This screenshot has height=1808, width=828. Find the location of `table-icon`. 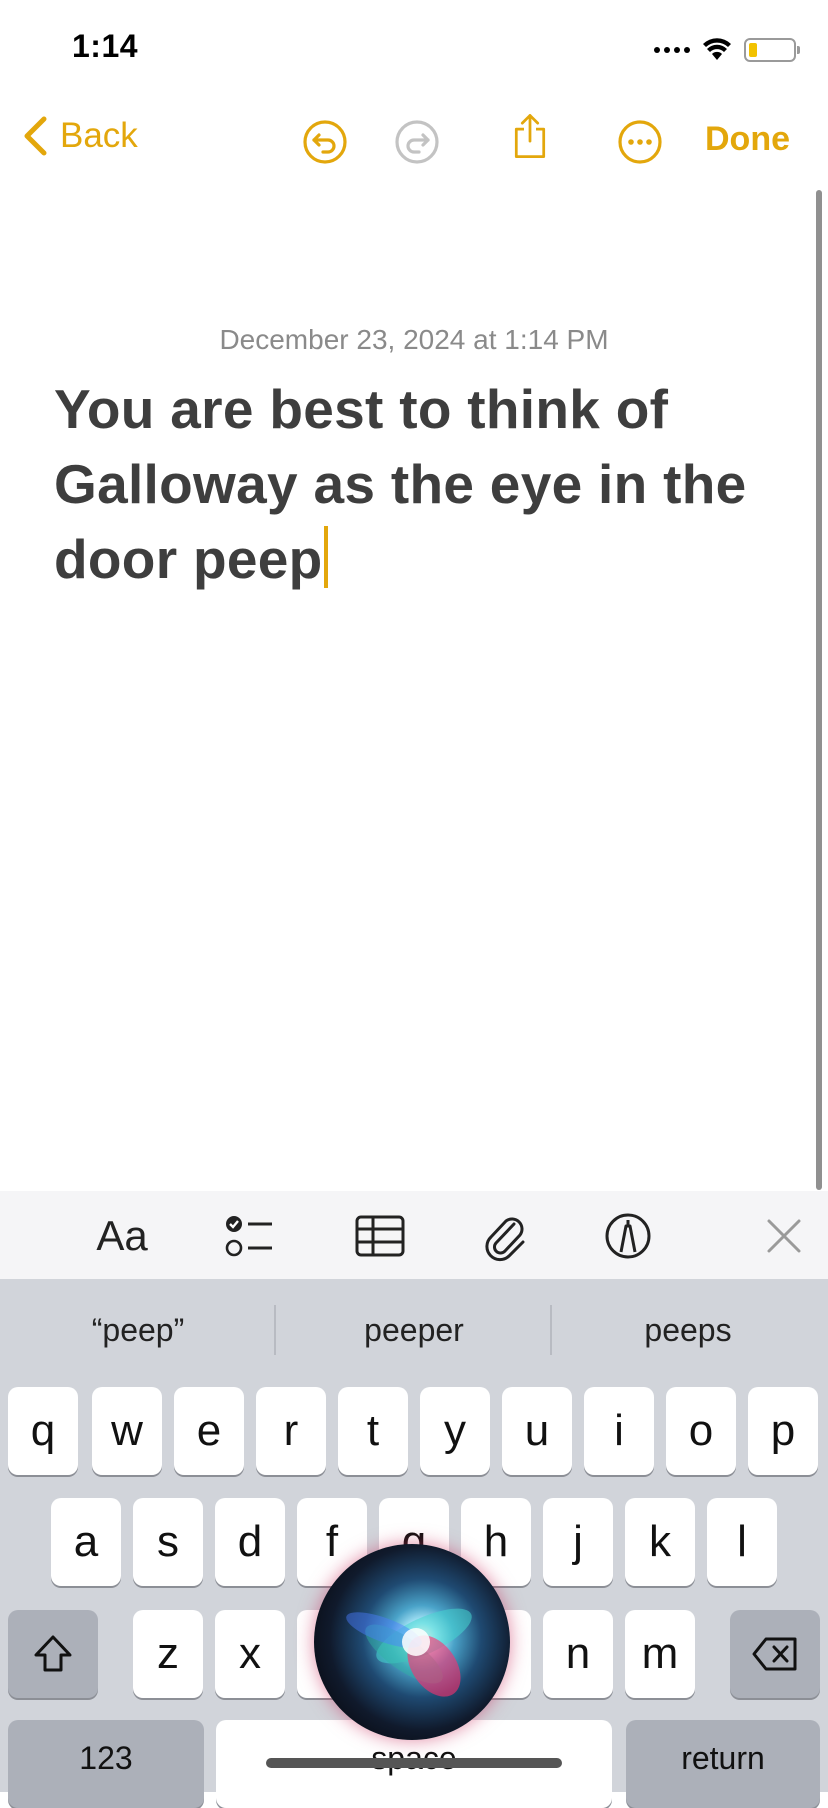

table-icon is located at coordinates (380, 1236).